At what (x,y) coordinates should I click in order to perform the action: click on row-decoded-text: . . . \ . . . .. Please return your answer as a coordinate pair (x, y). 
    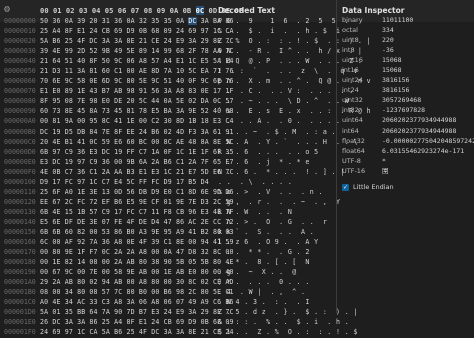
    Looking at the image, I should click on (255, 182).